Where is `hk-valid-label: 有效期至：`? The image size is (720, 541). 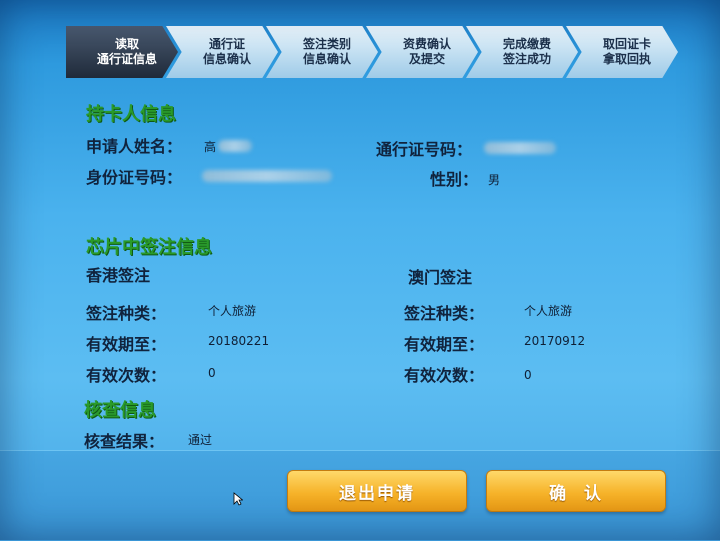
hk-valid-label: 有效期至： is located at coordinates (126, 344).